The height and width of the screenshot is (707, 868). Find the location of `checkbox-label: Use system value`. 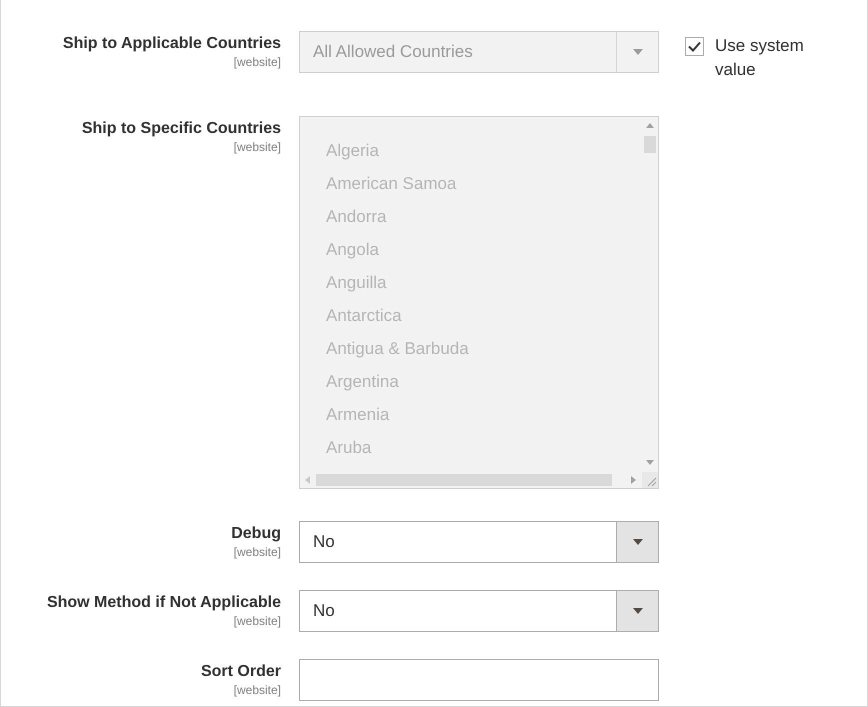

checkbox-label: Use system value is located at coordinates (760, 58).